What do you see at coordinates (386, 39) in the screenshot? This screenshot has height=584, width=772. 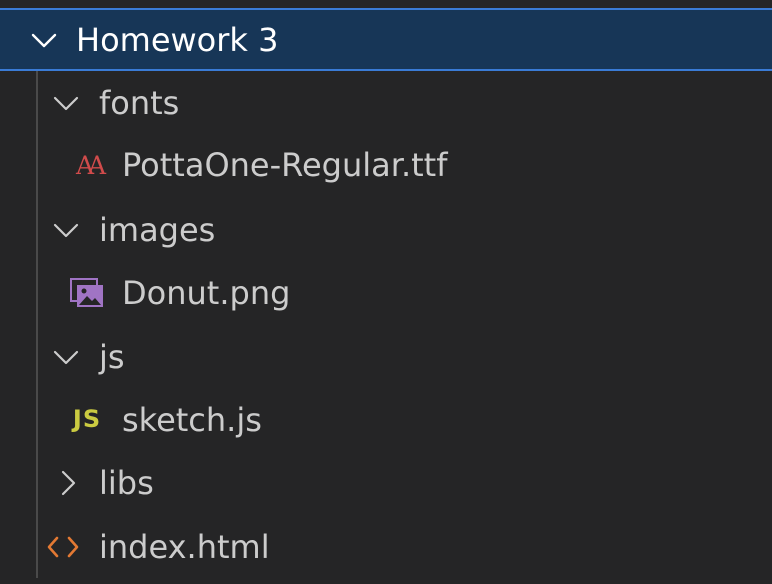 I see `tree-item-root-folder: Homework 3` at bounding box center [386, 39].